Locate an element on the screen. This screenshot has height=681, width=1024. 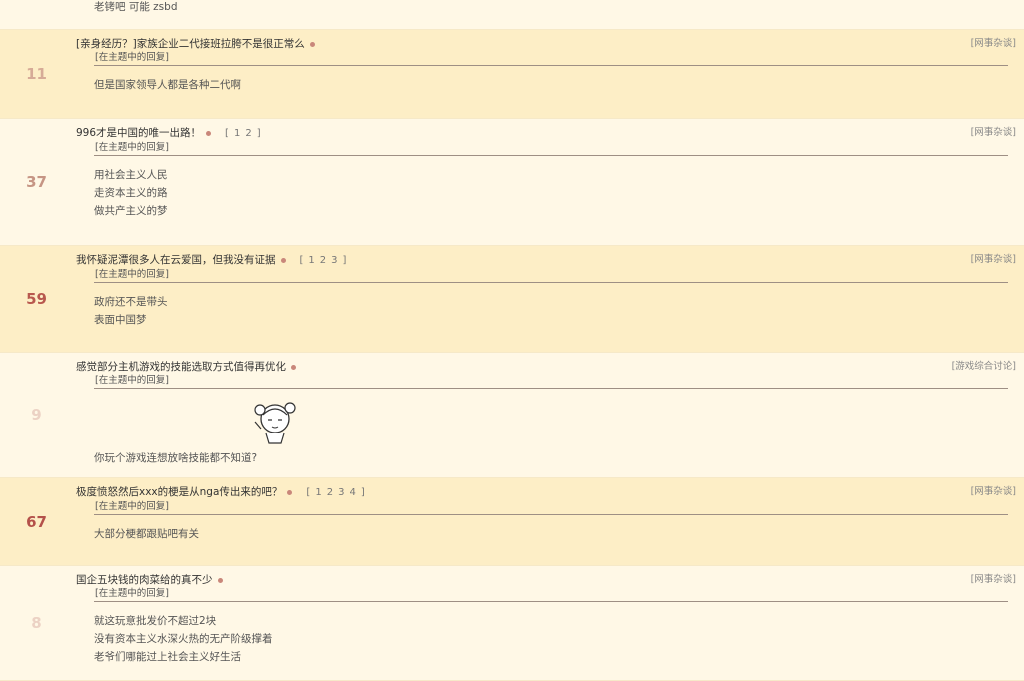
forum-link: [游戏综合讨论] is located at coordinates (984, 367).